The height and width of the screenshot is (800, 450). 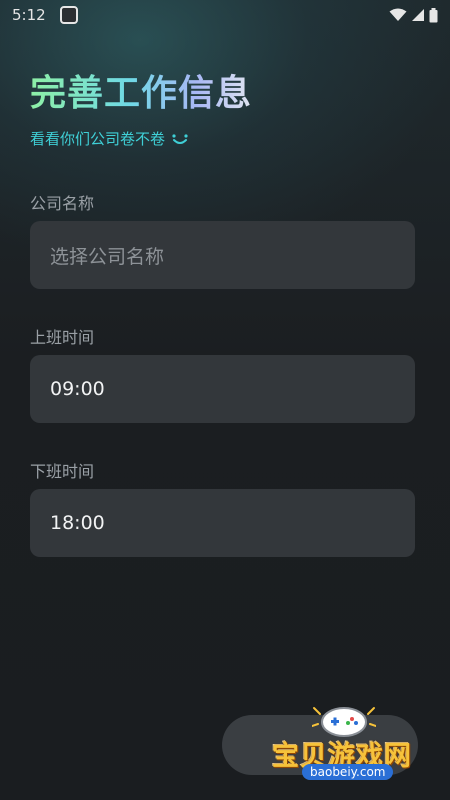 What do you see at coordinates (180, 138) in the screenshot?
I see `smile-icon` at bounding box center [180, 138].